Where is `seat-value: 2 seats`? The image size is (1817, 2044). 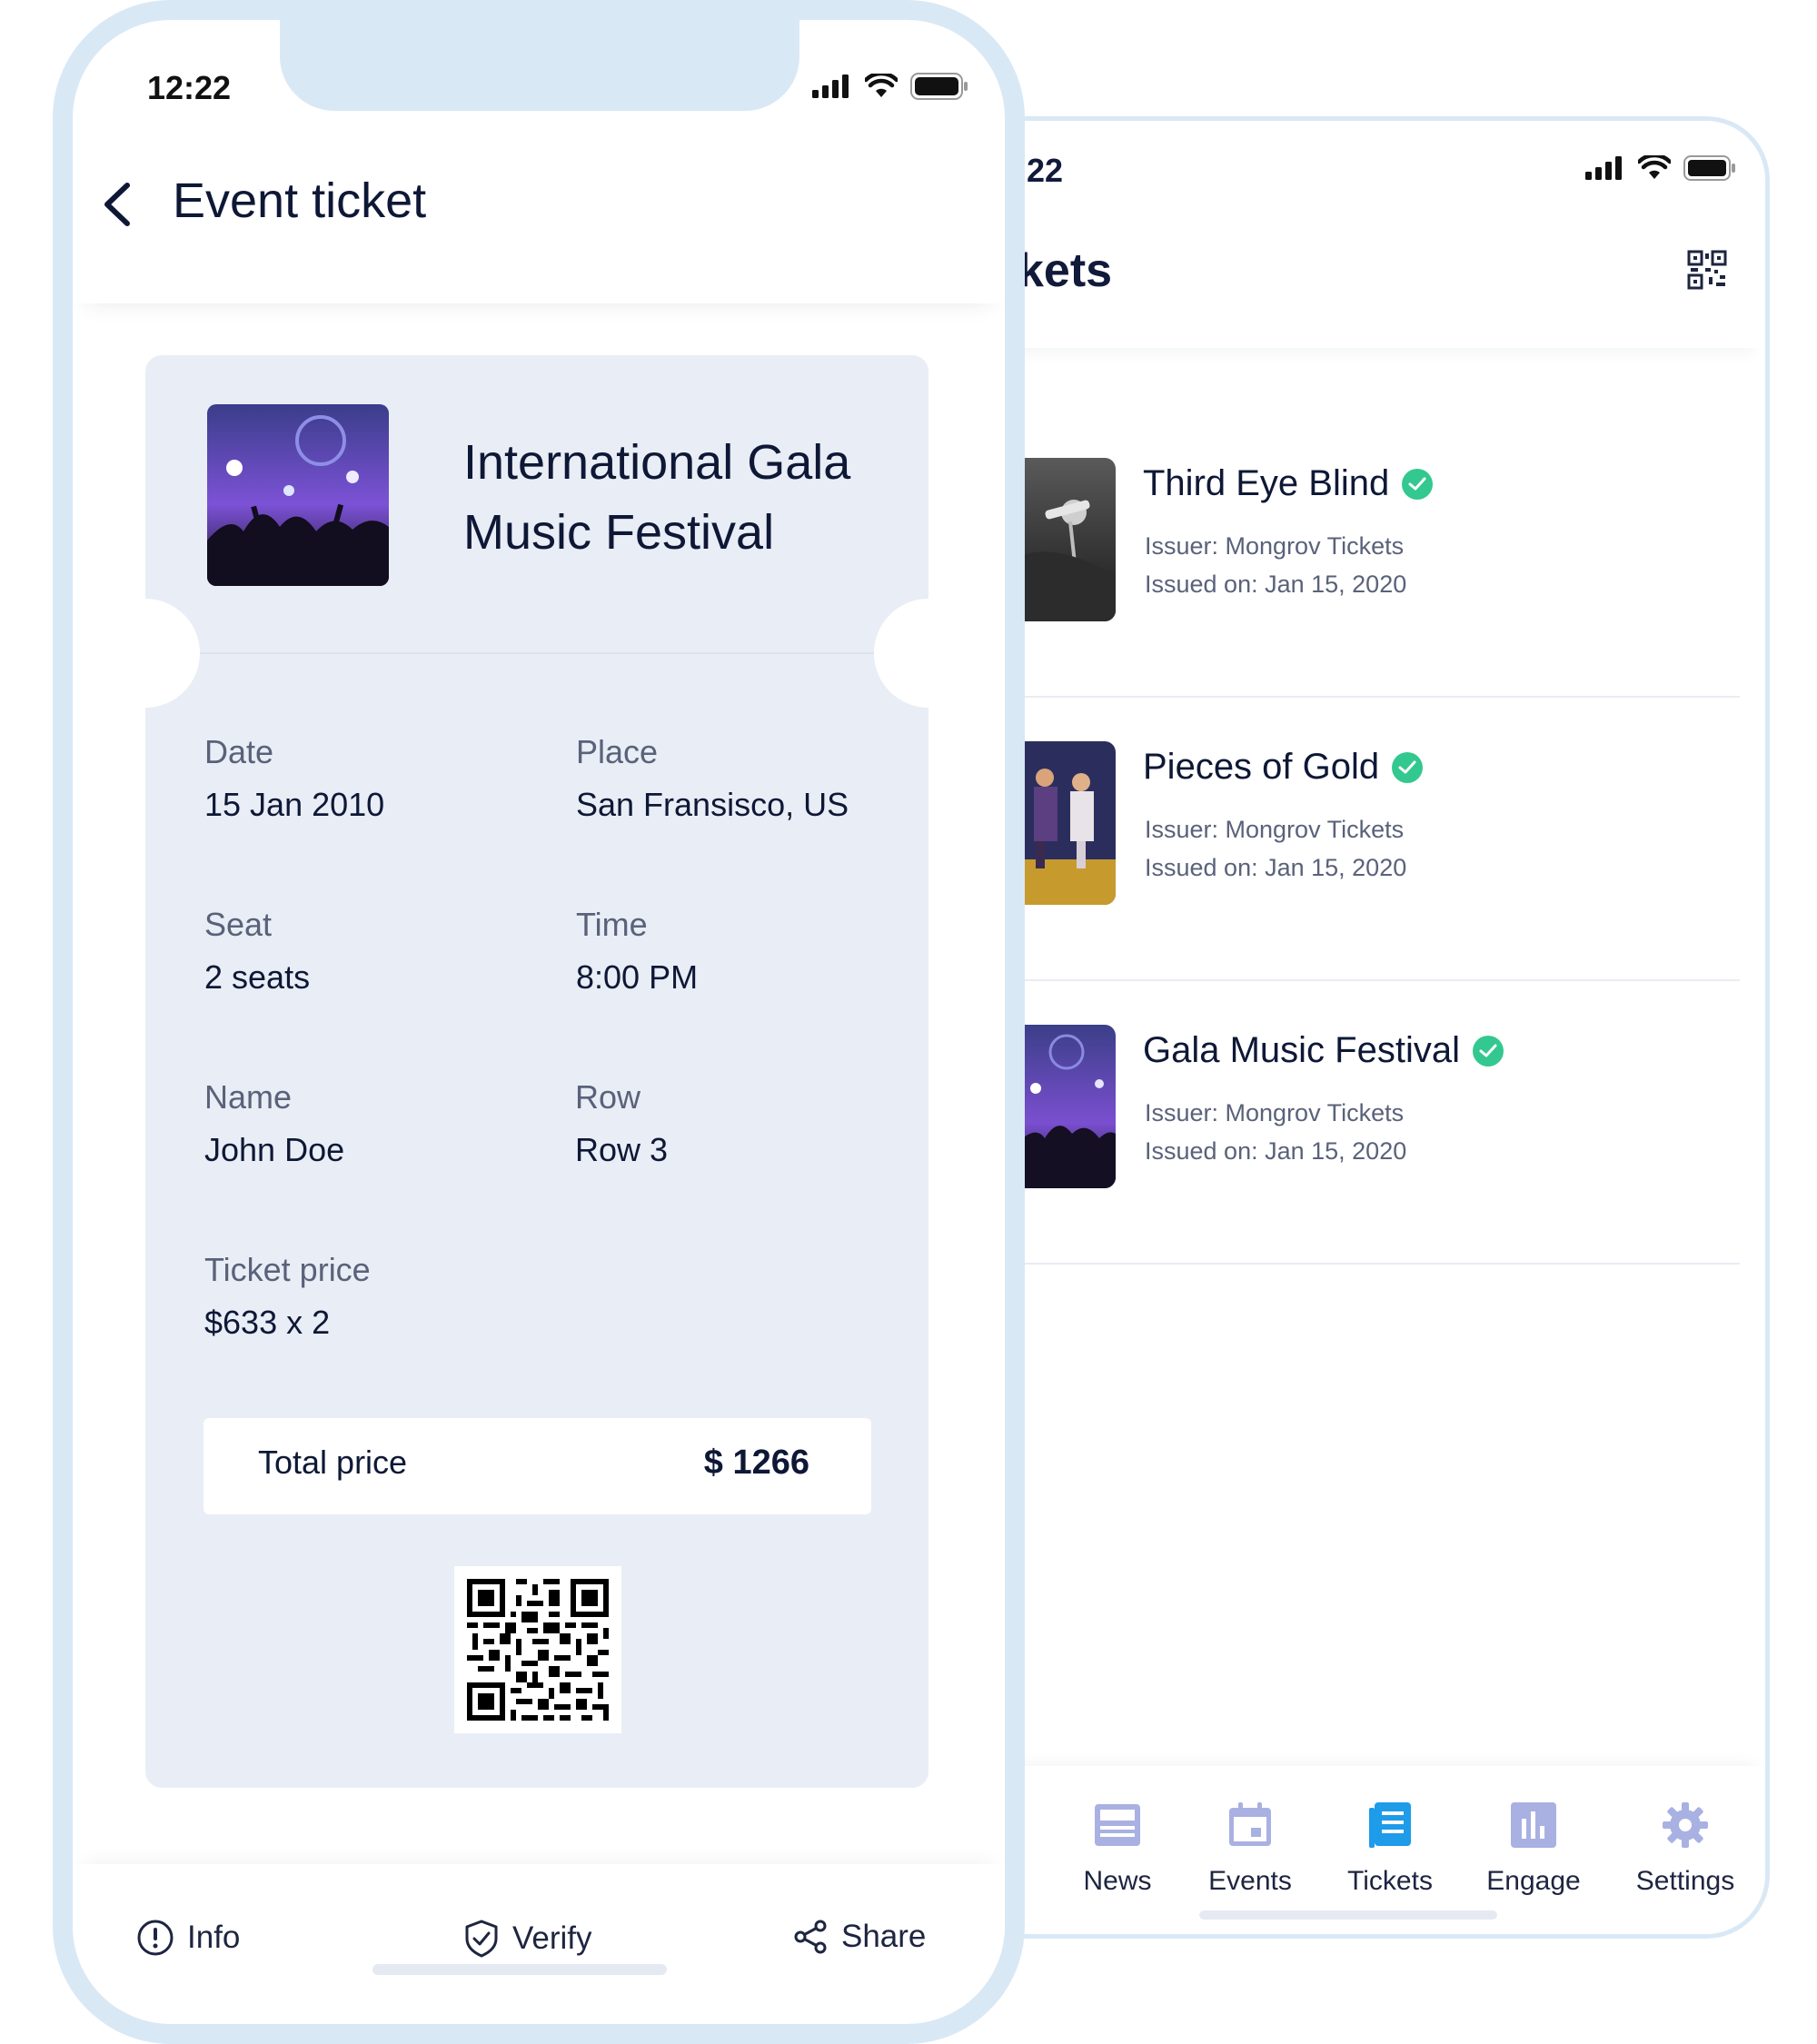 seat-value: 2 seats is located at coordinates (257, 977).